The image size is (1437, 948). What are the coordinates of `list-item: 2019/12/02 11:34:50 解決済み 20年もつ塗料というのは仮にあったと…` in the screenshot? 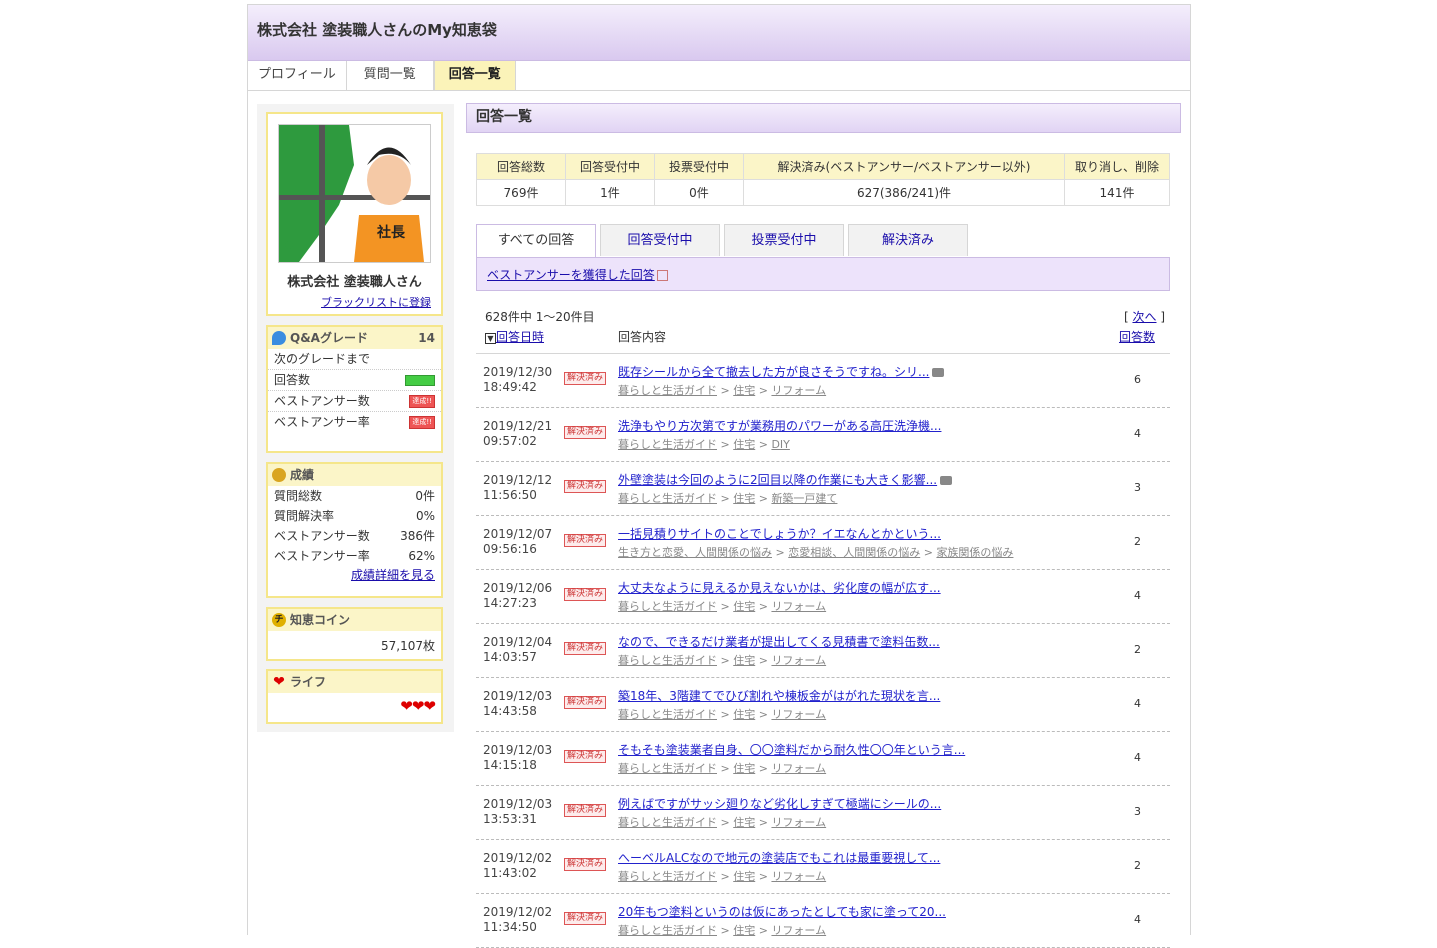 It's located at (823, 921).